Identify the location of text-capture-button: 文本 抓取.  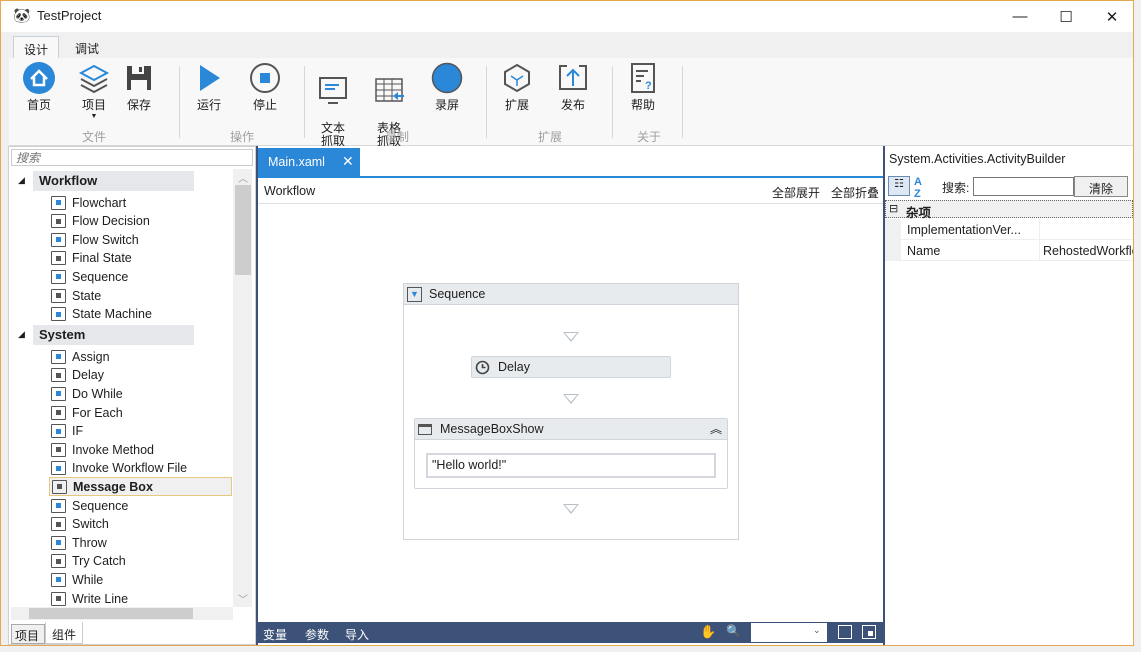
(333, 105).